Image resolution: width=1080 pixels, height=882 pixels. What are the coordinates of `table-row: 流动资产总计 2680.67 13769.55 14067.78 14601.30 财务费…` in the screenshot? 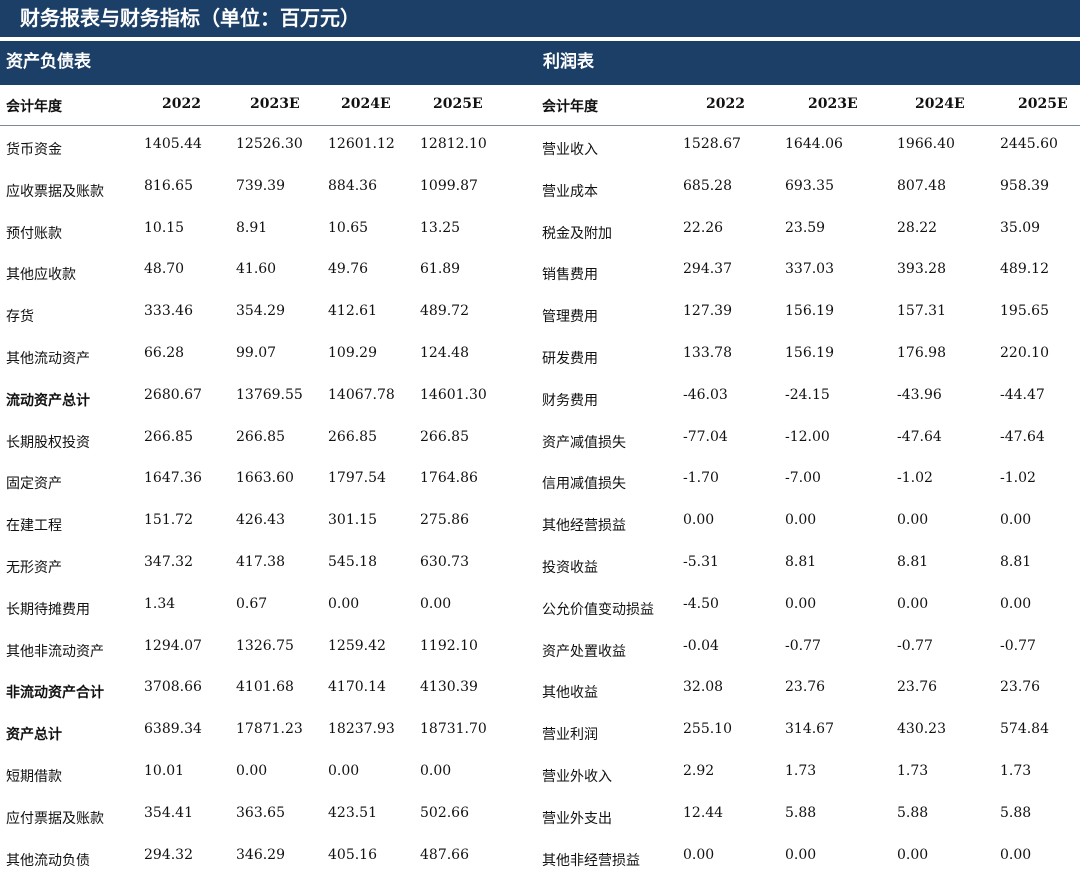 It's located at (540, 398).